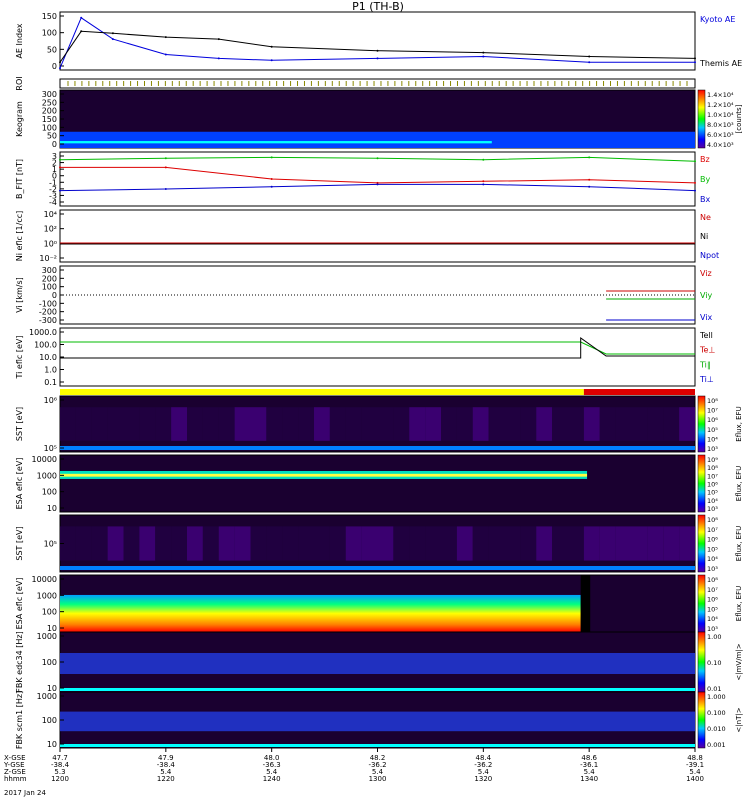 The width and height of the screenshot is (750, 804). I want to click on panel-ylabel: Ti eflc [eV], so click(19, 358).